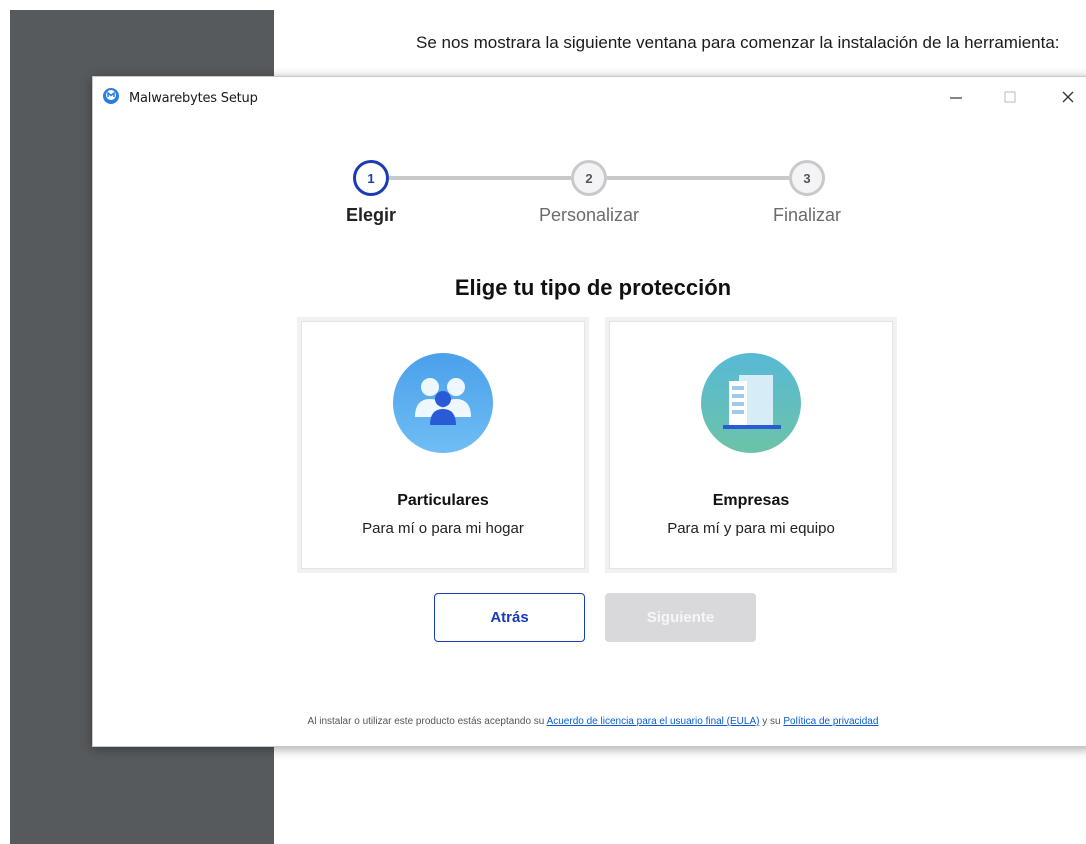  Describe the element at coordinates (443, 528) in the screenshot. I see `card-subtitle: Para mí o para mi hogar` at that location.